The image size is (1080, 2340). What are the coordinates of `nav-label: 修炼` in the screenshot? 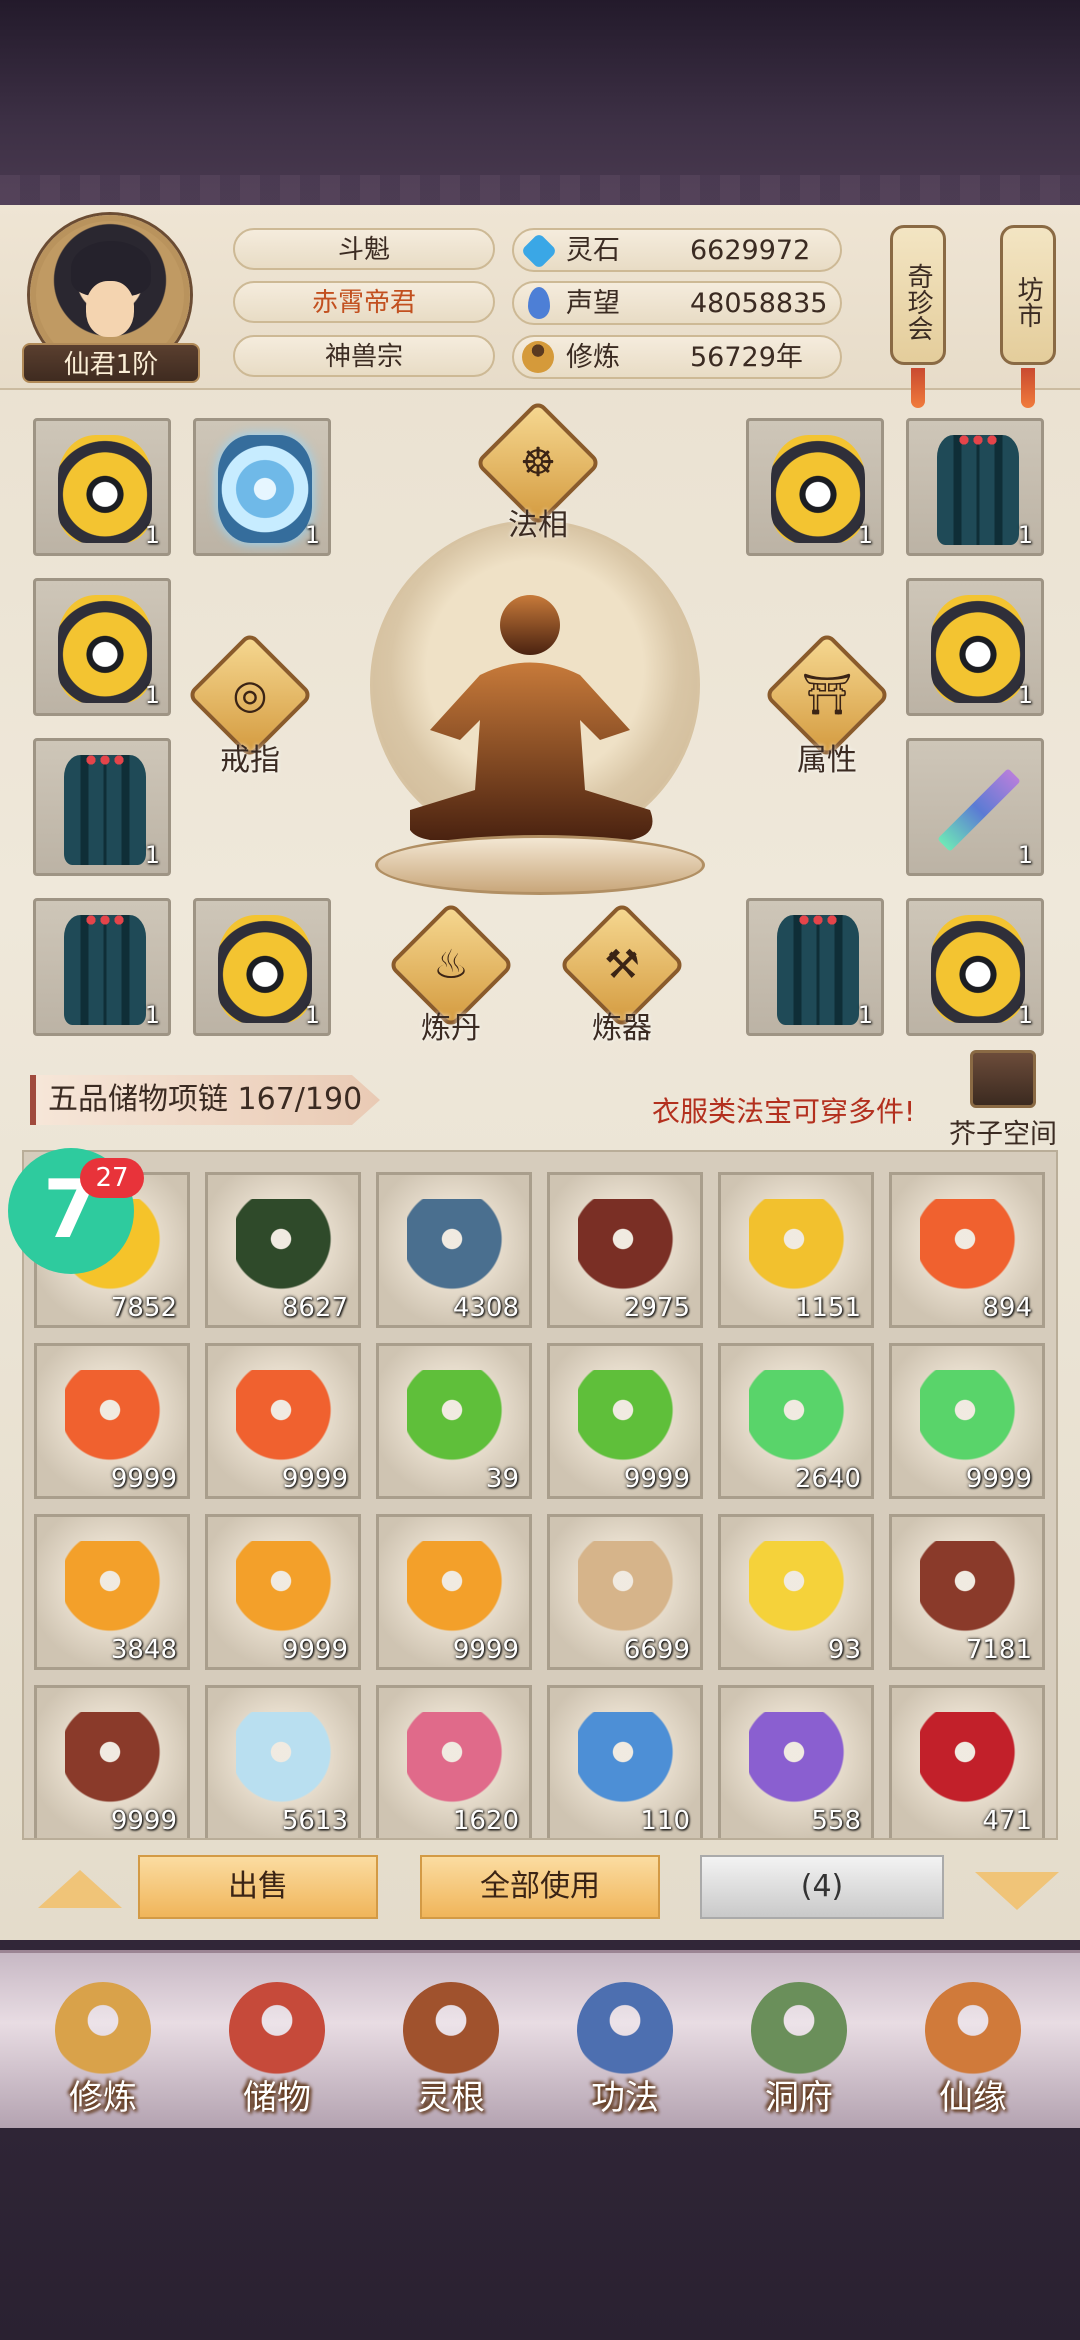 It's located at (103, 2098).